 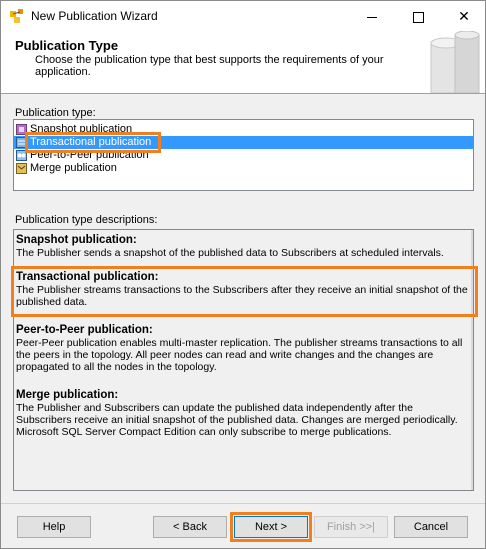 I want to click on merge-publication-icon, so click(x=21, y=168).